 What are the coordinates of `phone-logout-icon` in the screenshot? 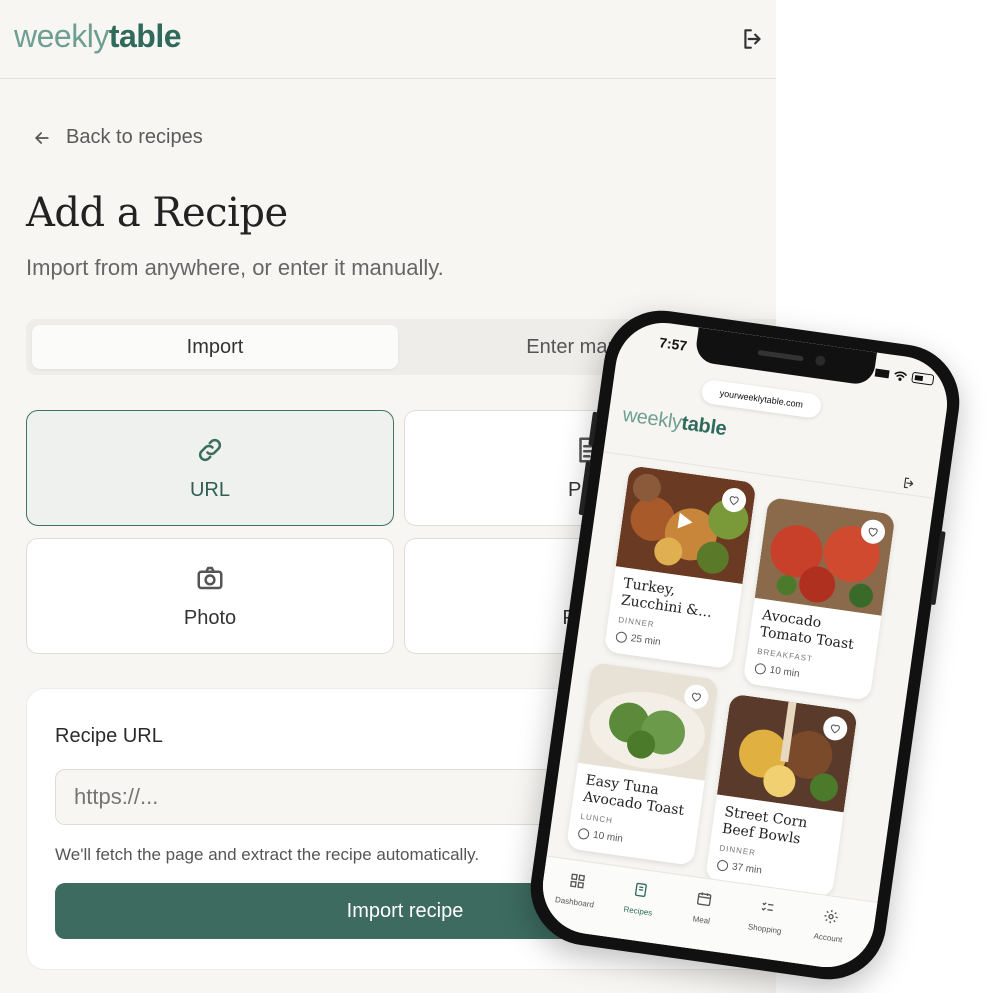 It's located at (909, 483).